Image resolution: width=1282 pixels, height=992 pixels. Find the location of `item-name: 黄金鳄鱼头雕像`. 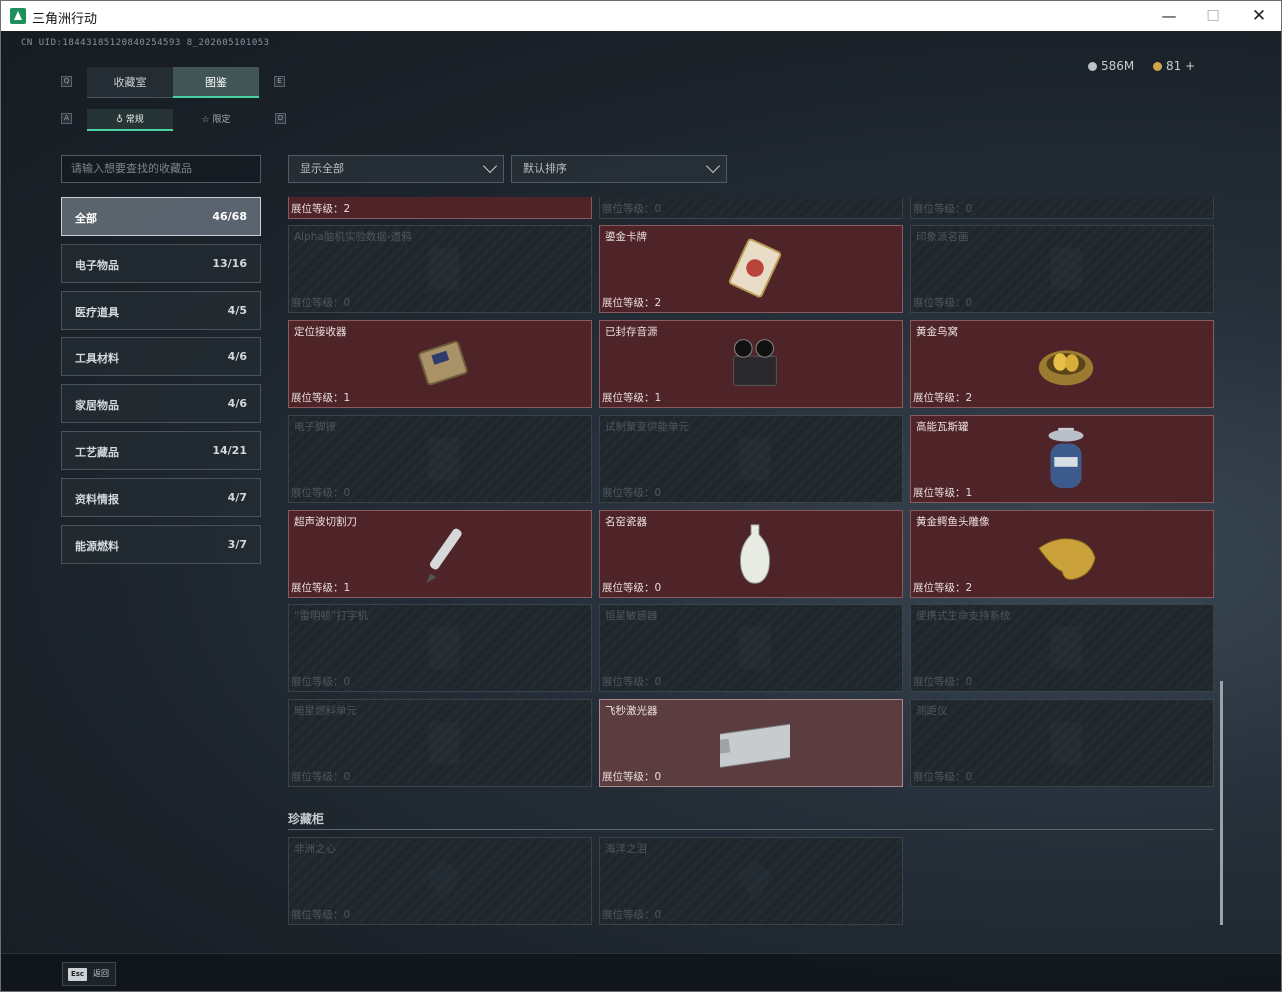

item-name: 黄金鳄鱼头雕像 is located at coordinates (953, 522).